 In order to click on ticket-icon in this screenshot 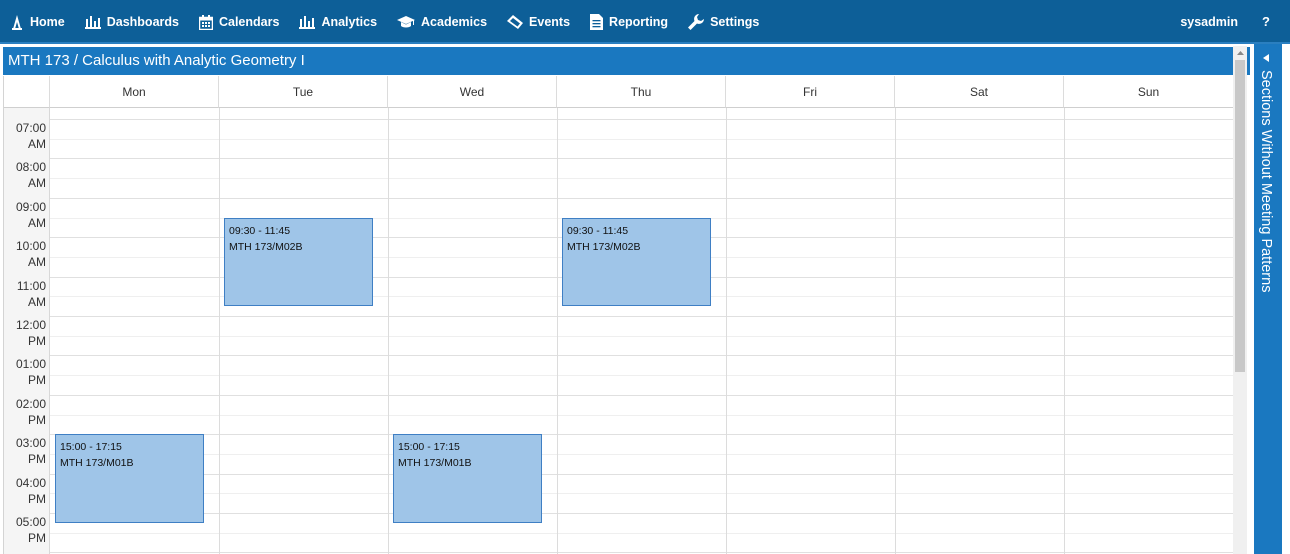, I will do `click(515, 22)`.